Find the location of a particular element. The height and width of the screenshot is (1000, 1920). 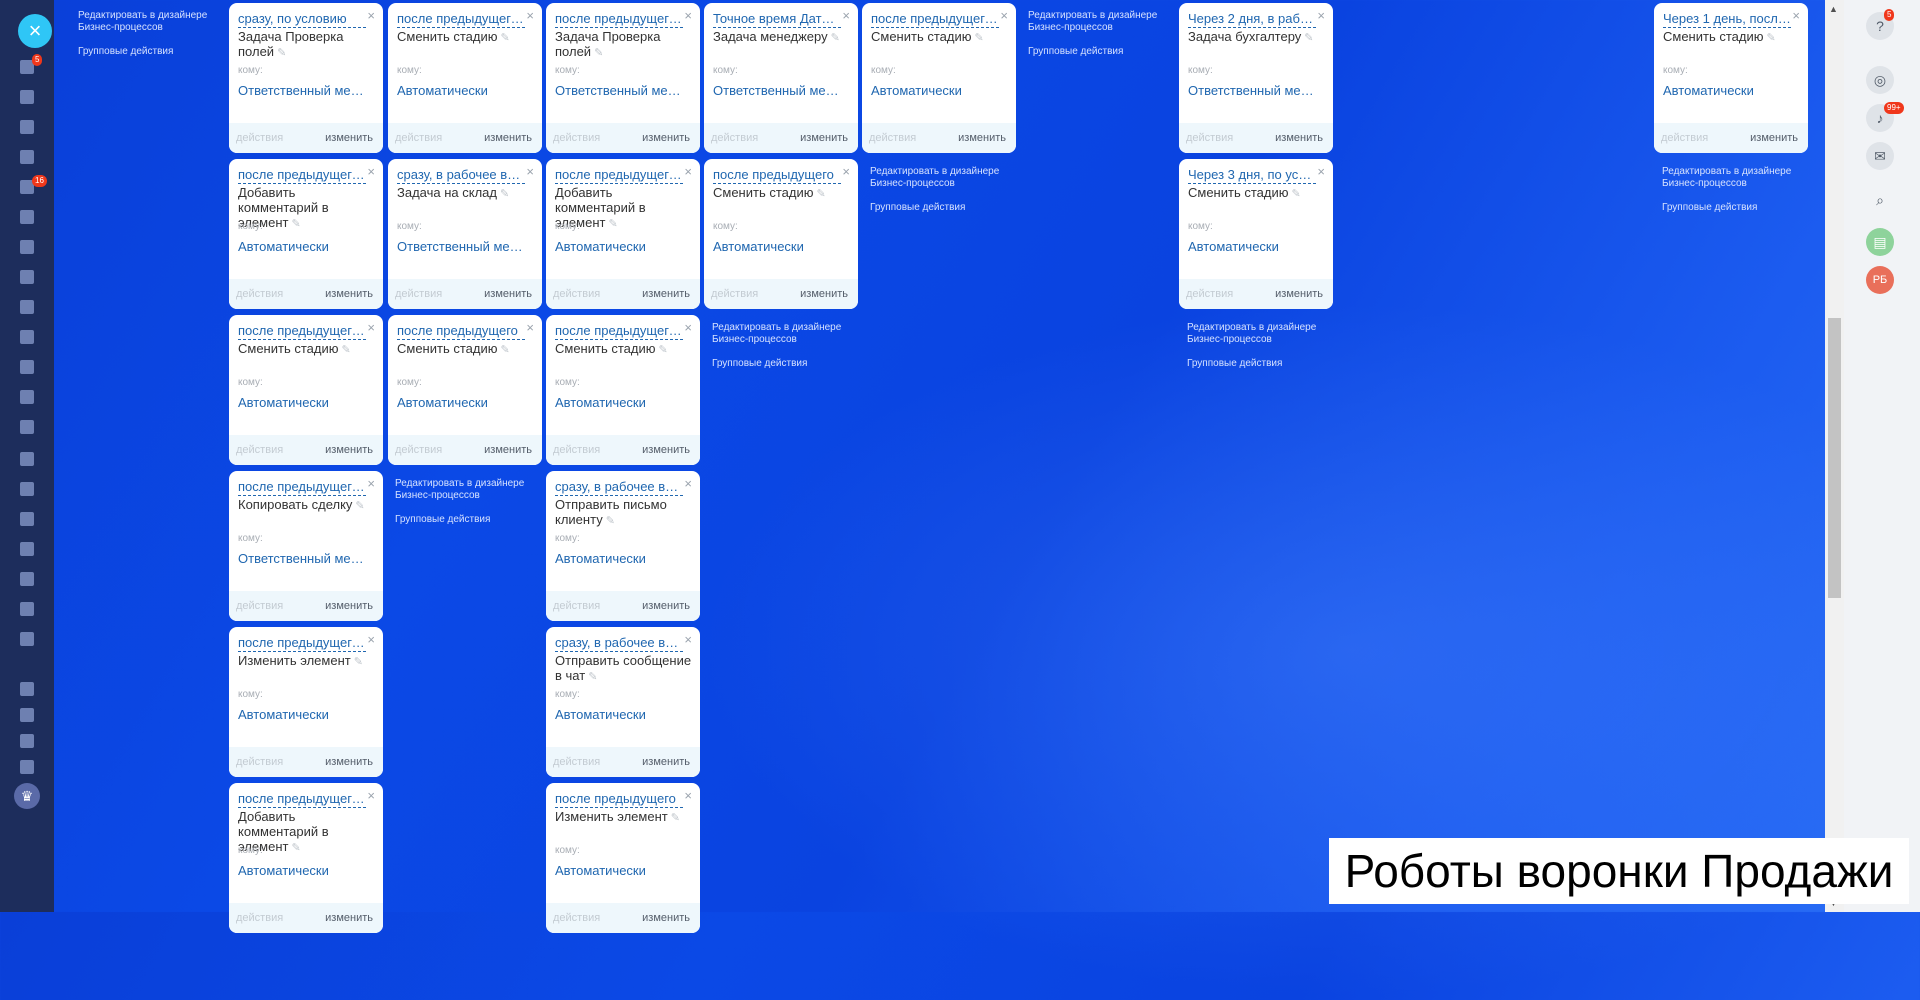

robot-trigger: Точное время Дата по условию is located at coordinates (777, 19).